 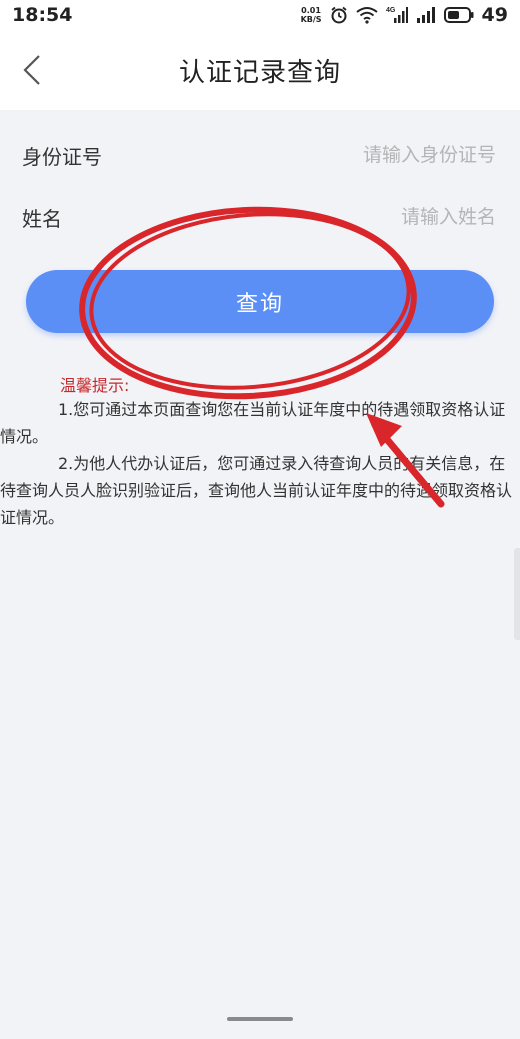 What do you see at coordinates (260, 15) in the screenshot?
I see `status-bar: 18:54 0.01 KB/S 4G 49` at bounding box center [260, 15].